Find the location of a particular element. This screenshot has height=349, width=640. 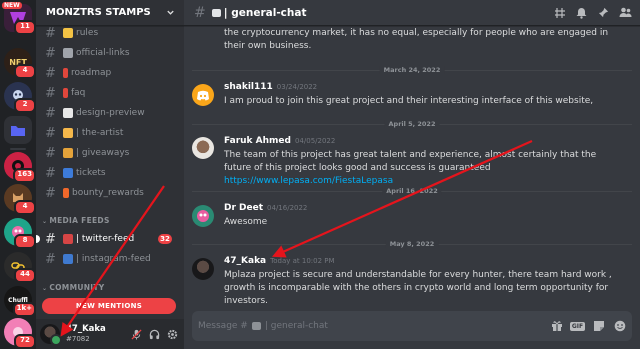

headphones-icon is located at coordinates (154, 334).